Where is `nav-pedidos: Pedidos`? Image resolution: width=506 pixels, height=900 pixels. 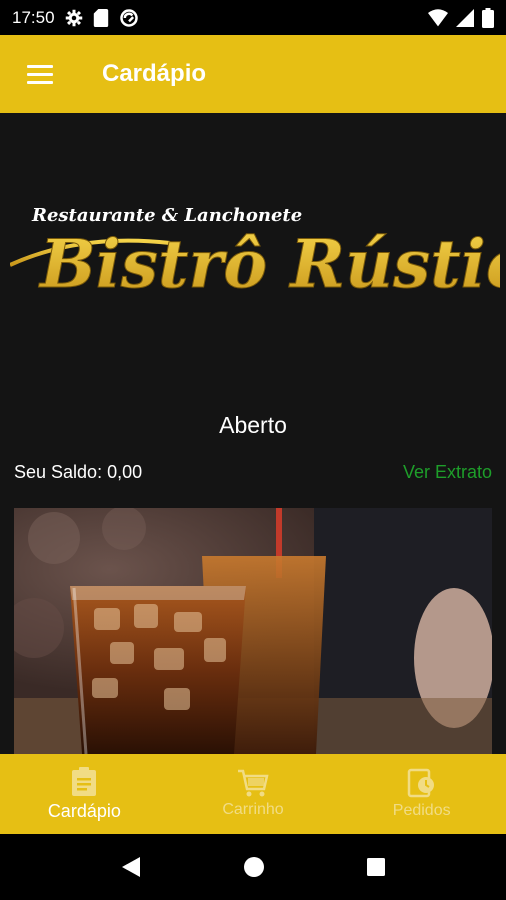 nav-pedidos: Pedidos is located at coordinates (421, 794).